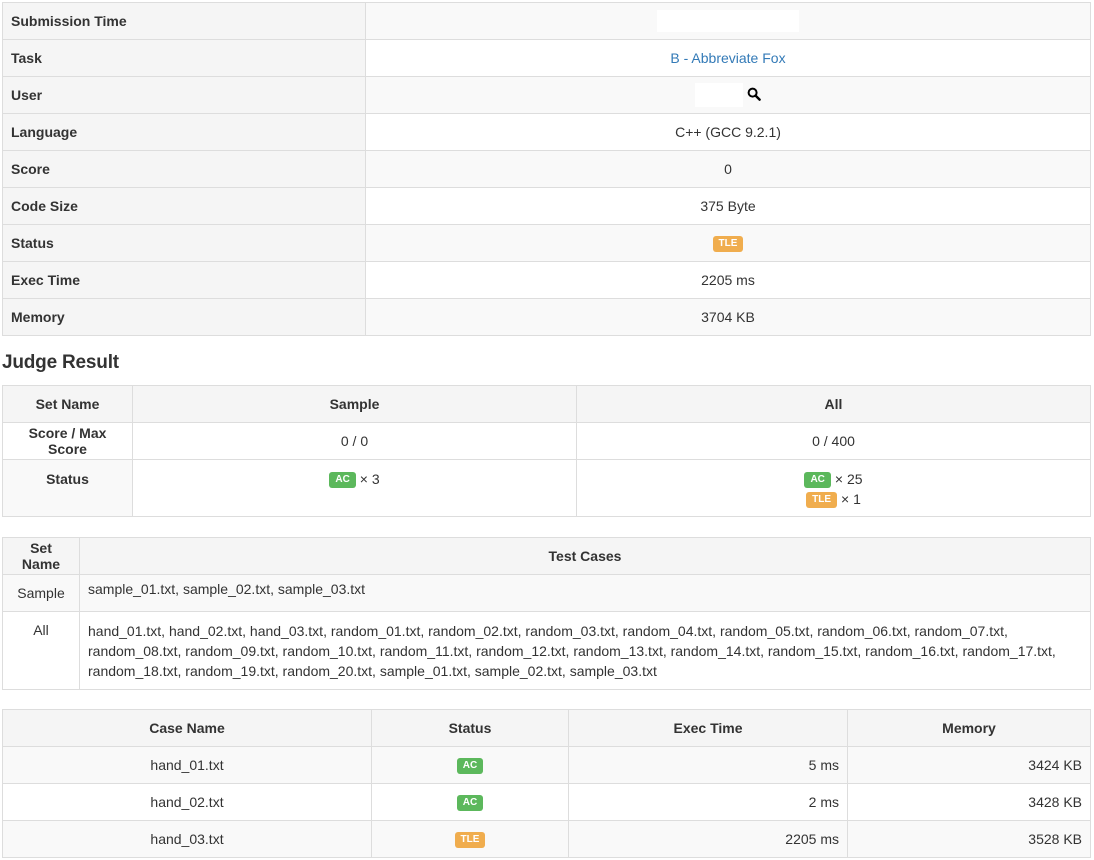  I want to click on code-size-label: Code Size, so click(184, 206).